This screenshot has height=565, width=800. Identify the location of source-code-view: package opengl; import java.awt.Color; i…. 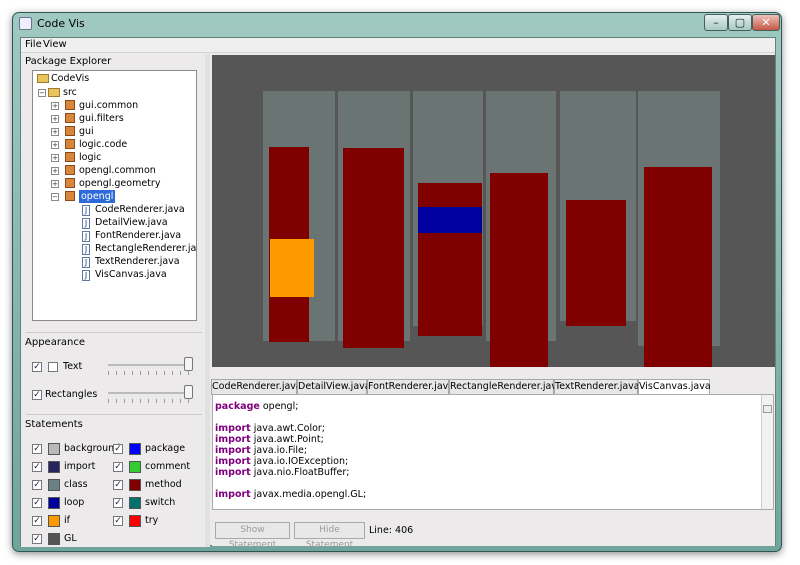
(493, 452).